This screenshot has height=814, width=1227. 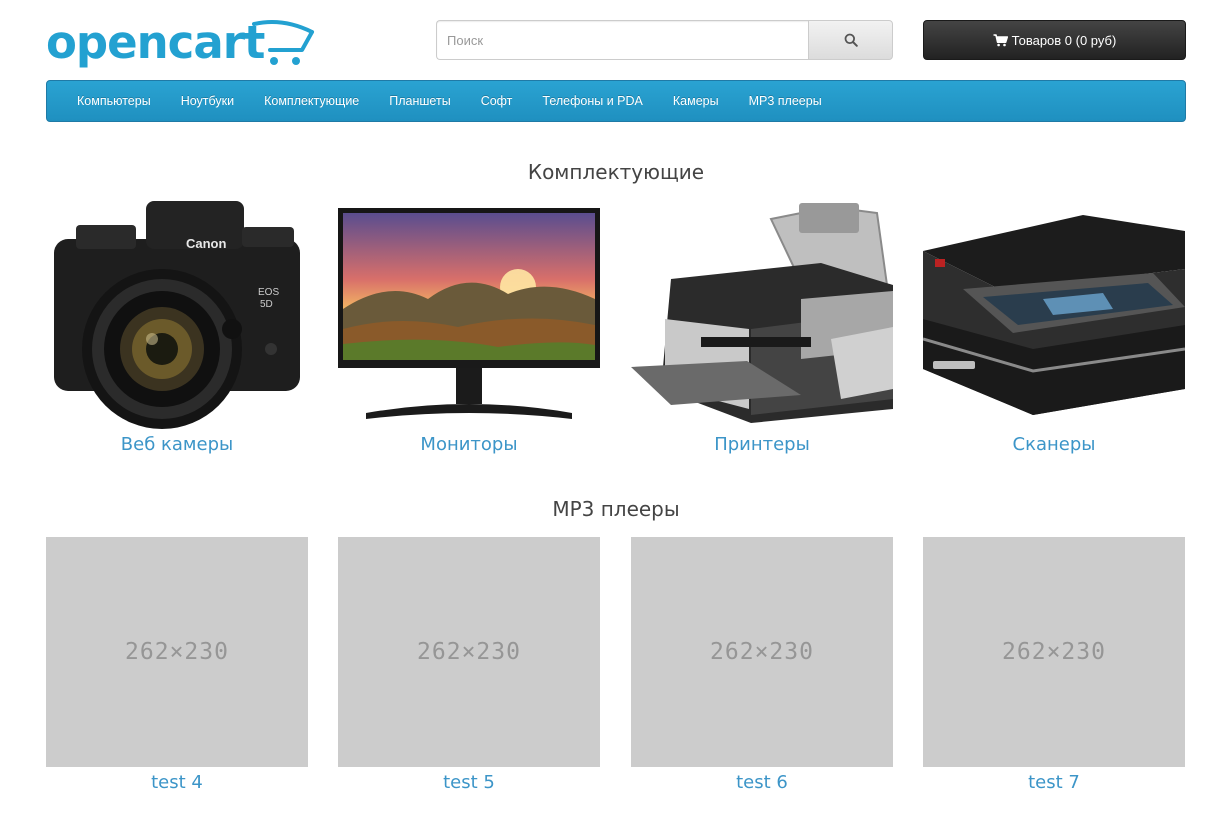 I want to click on section-title-components: Комплектующие, so click(x=616, y=172).